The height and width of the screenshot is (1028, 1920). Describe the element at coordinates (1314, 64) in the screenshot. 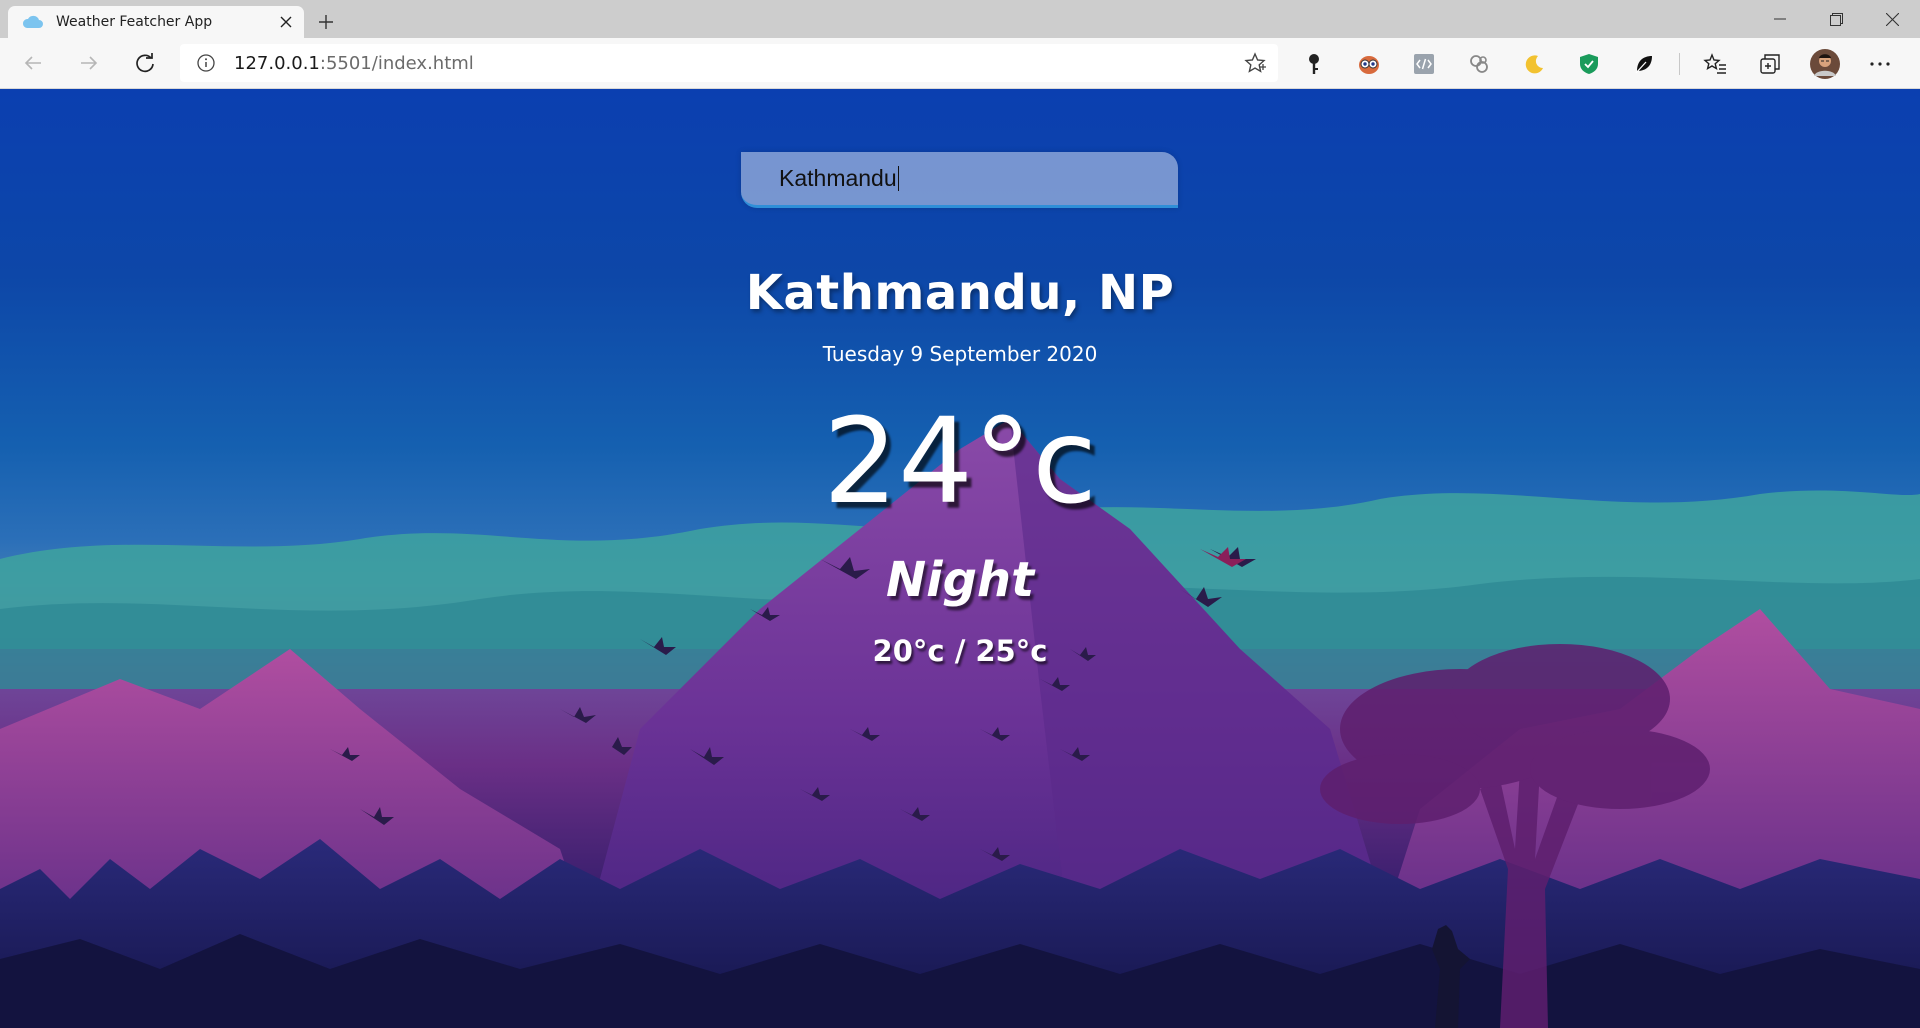

I see `key-icon` at that location.